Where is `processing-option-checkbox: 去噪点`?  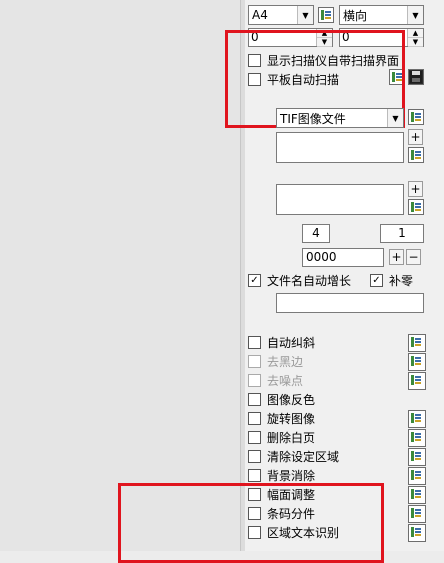 processing-option-checkbox: 去噪点 is located at coordinates (275, 380).